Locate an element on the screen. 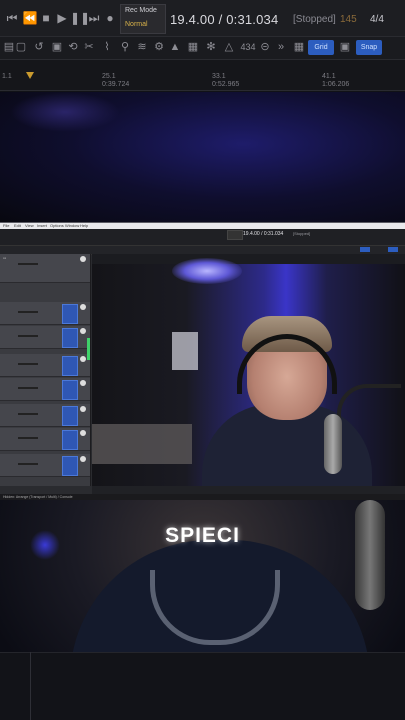 The height and width of the screenshot is (720, 405). record-icon: ● is located at coordinates (110, 18).